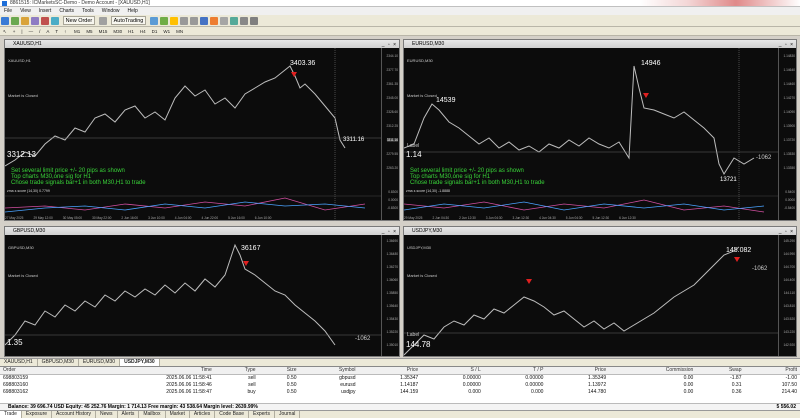 The width and height of the screenshot is (800, 418). I want to click on menu-window: Window, so click(111, 11).